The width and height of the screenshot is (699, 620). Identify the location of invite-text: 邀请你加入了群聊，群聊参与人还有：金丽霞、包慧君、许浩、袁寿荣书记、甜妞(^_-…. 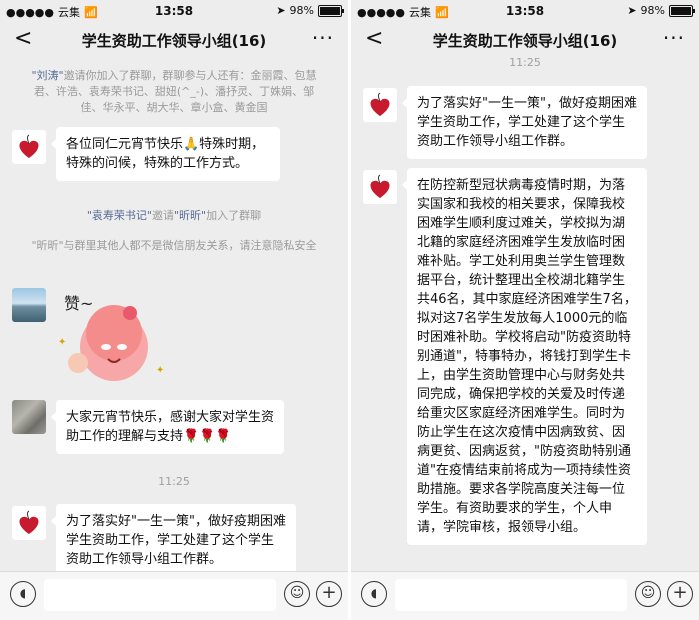
(175, 91).